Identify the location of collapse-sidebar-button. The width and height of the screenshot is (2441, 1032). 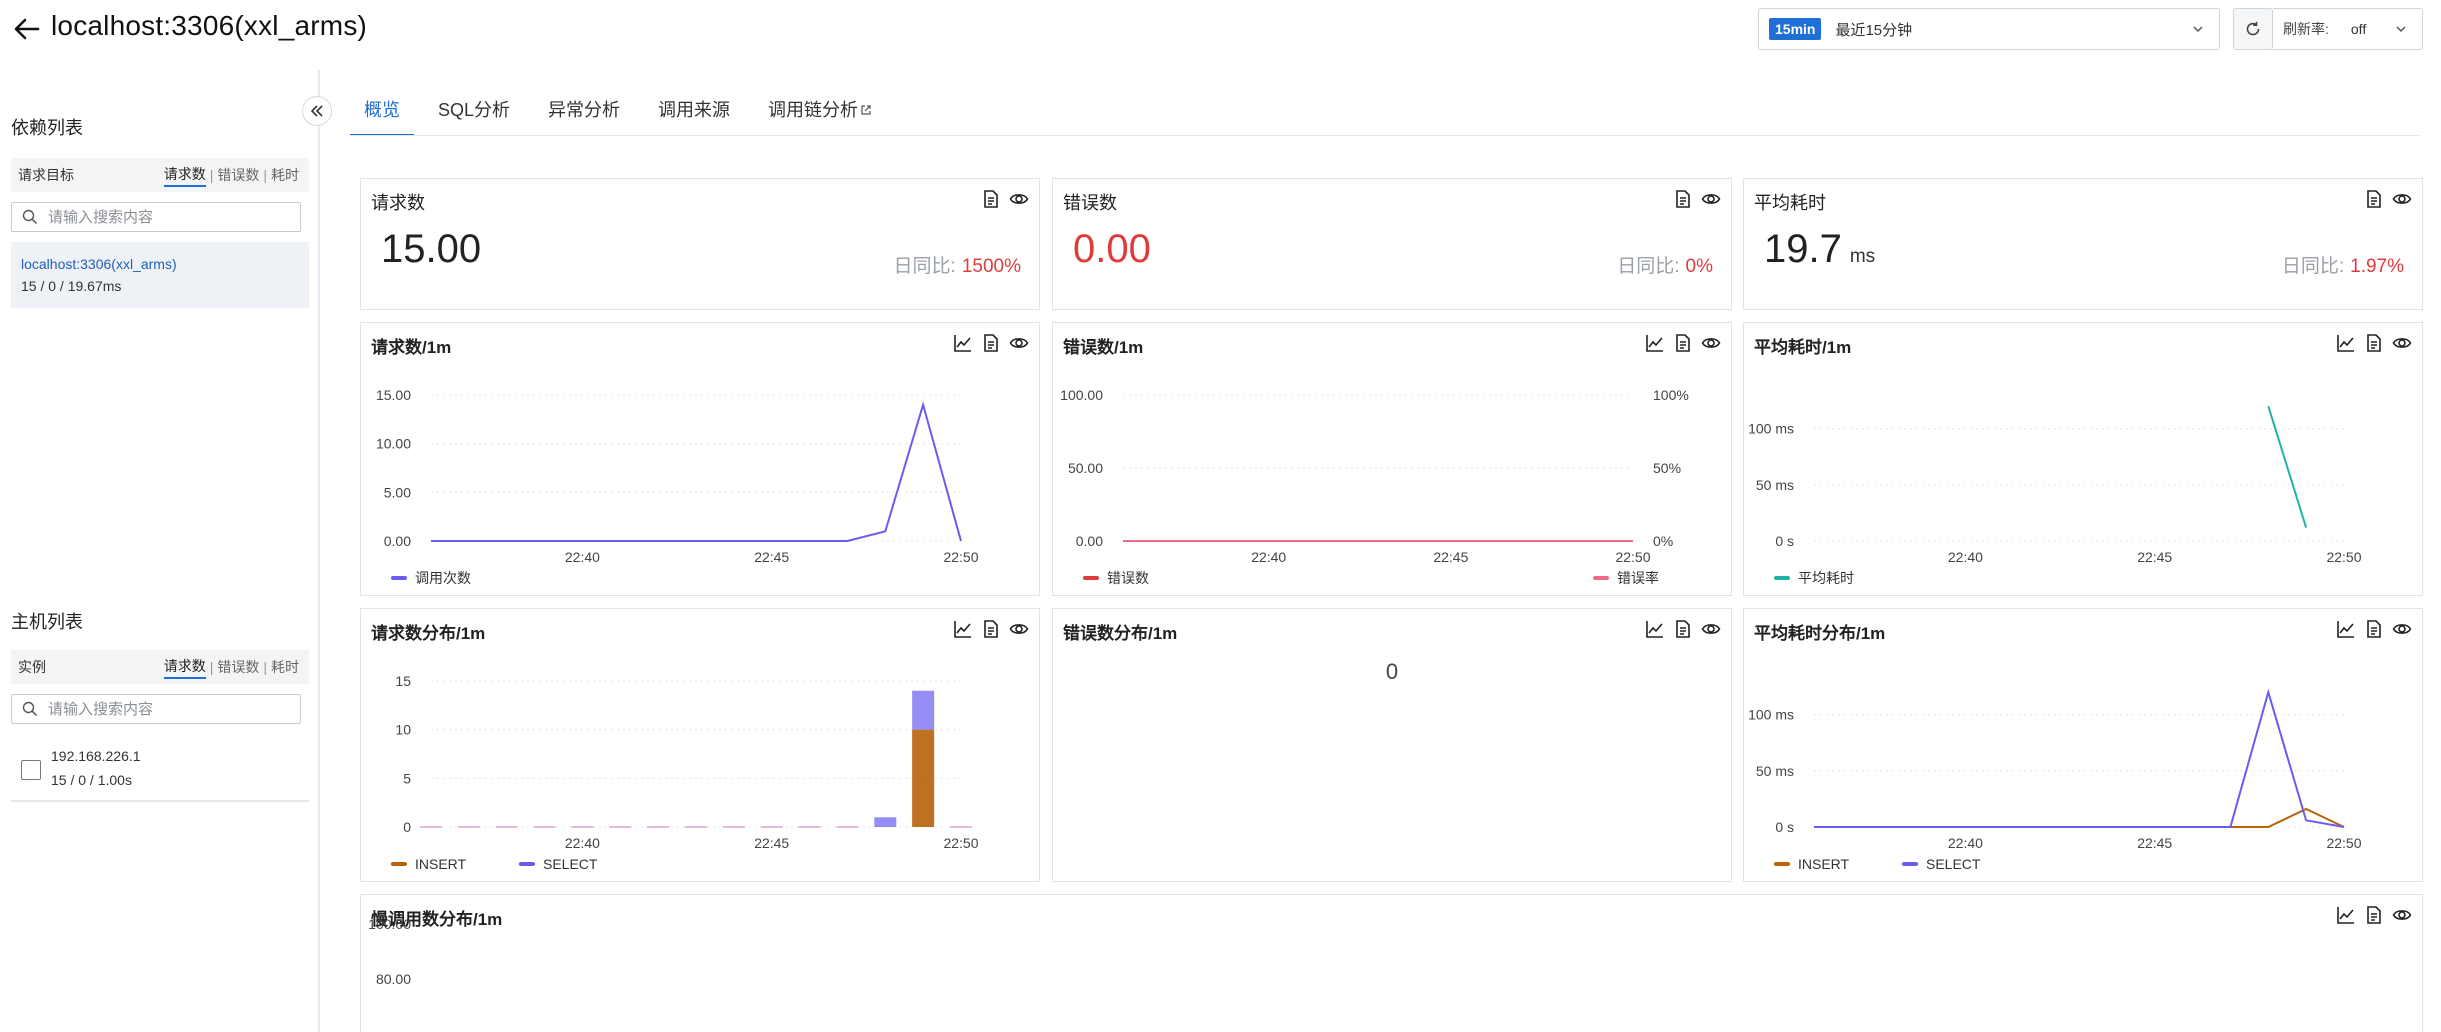
(317, 111).